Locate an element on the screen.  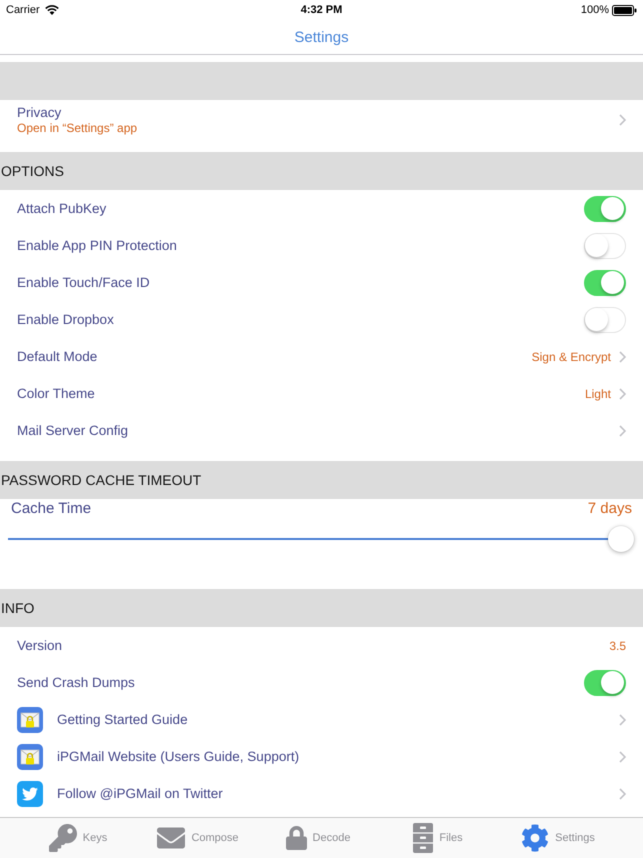
setting-label: Mail Server Config is located at coordinates (72, 430).